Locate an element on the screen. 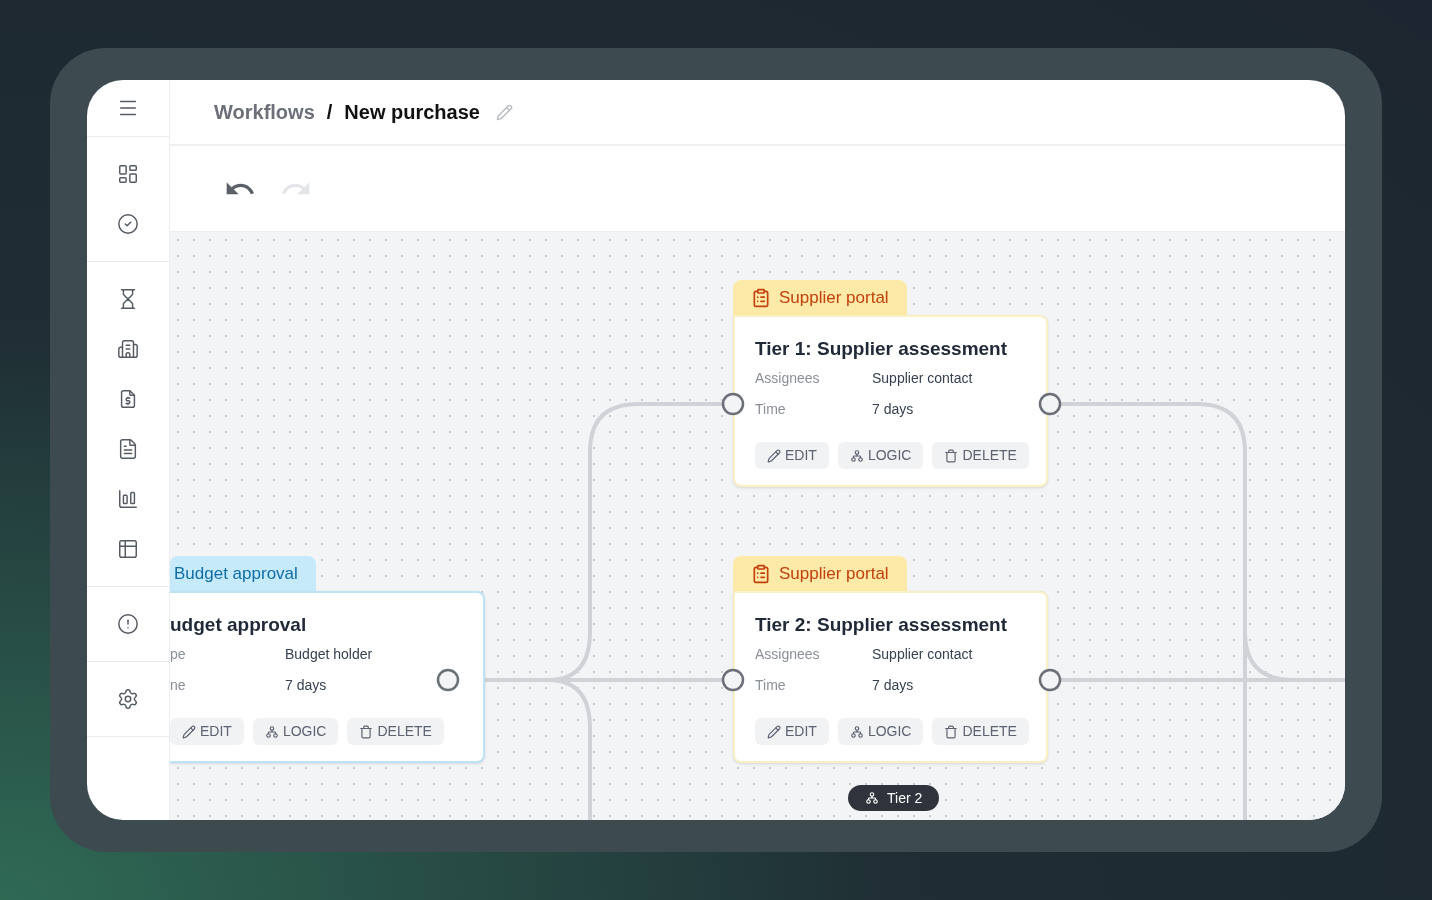 The width and height of the screenshot is (1432, 900). branch-badge: Tier 2 is located at coordinates (894, 798).